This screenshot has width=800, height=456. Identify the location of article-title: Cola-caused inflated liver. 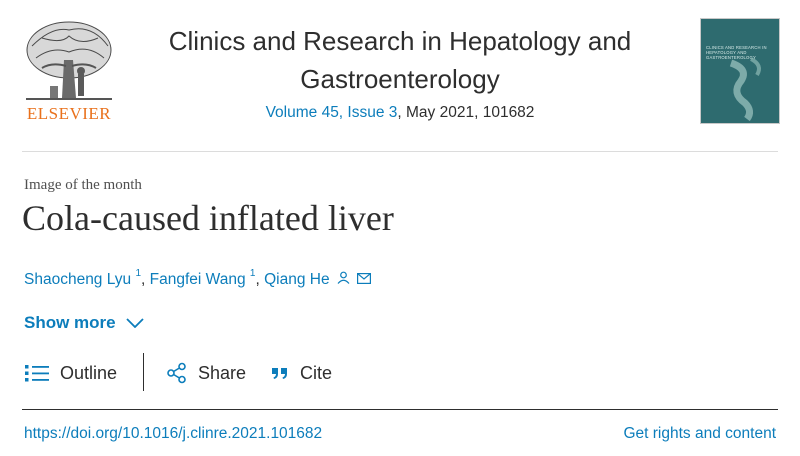
(208, 218).